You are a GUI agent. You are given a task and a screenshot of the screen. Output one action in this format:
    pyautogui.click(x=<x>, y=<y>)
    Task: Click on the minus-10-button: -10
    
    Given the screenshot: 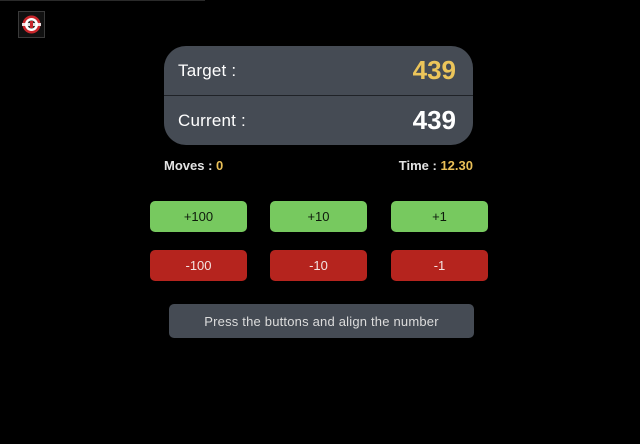 What is the action you would take?
    pyautogui.click(x=318, y=265)
    